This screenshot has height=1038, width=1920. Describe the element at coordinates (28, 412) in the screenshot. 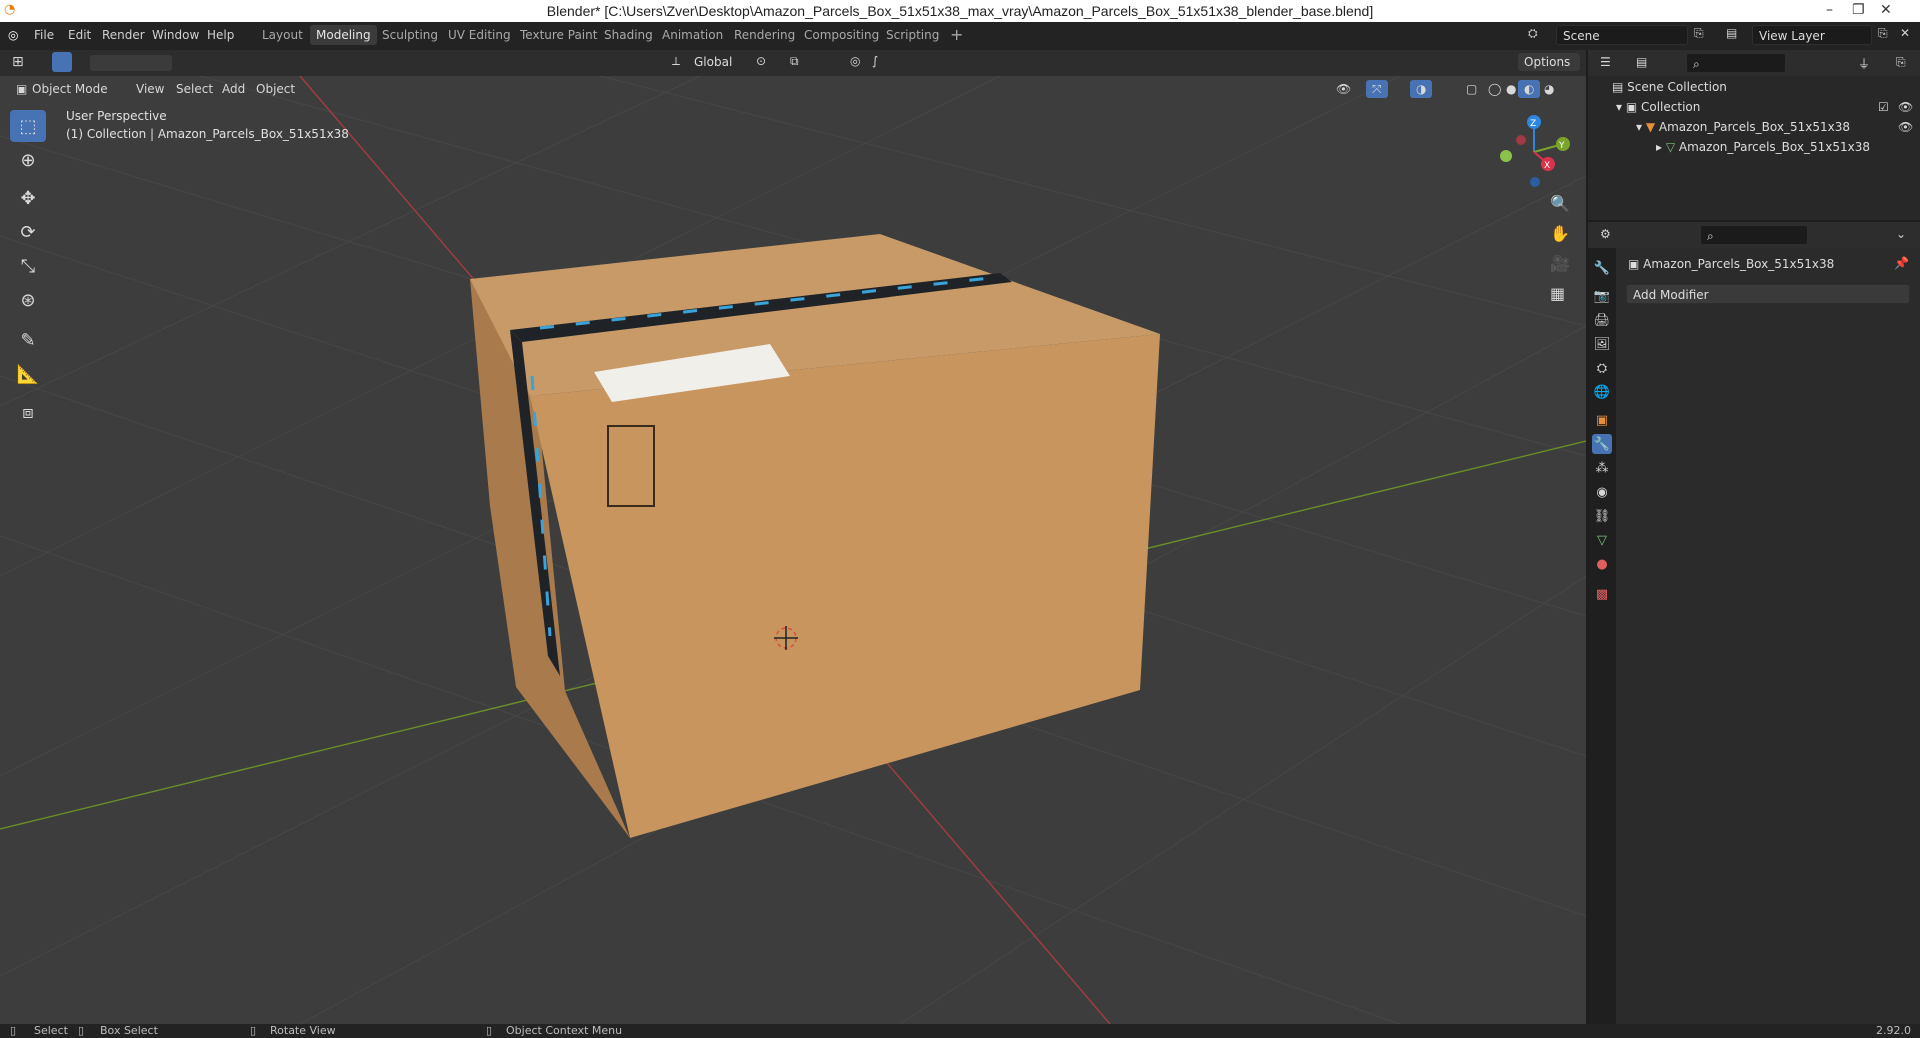

I see `add-cube-tool-icon: ⧈` at that location.